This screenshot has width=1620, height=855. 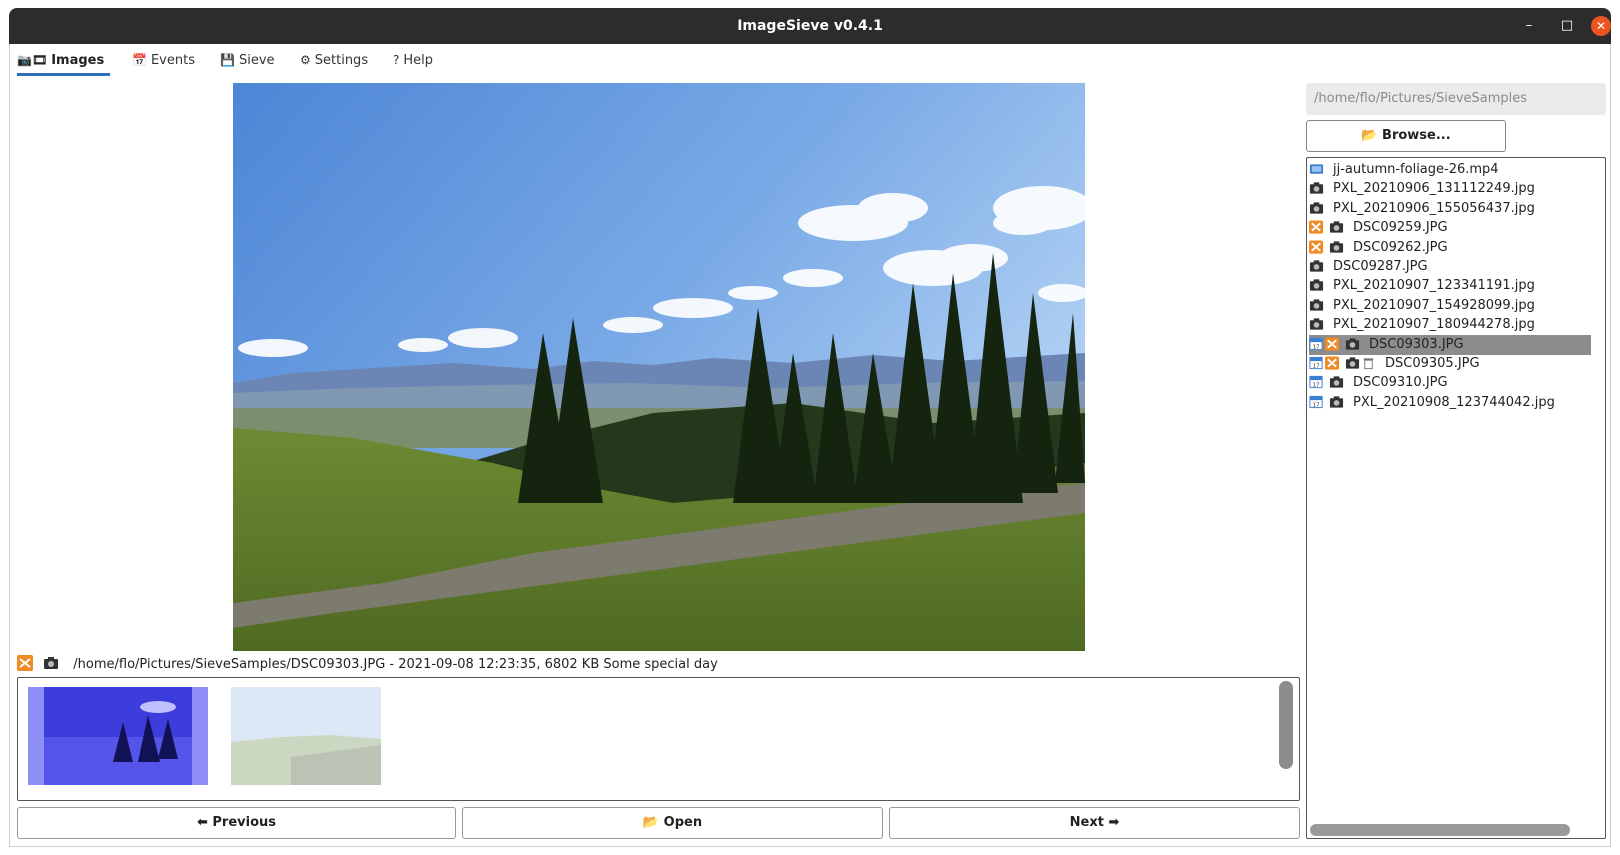 I want to click on file-list-item: 17 DSC09303.JPG, so click(x=1450, y=344).